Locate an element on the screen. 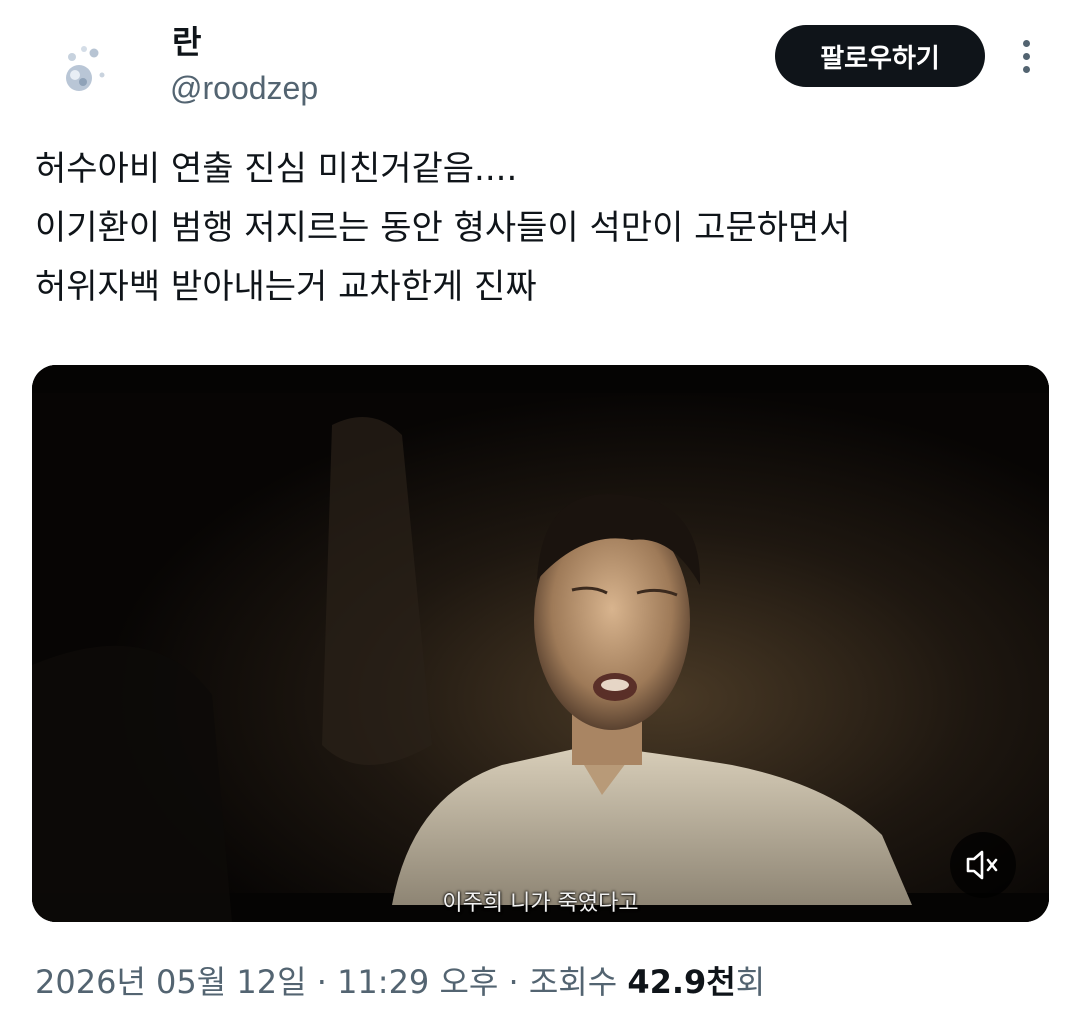  tweet-date: 2026년 05월 12일 is located at coordinates (171, 982).